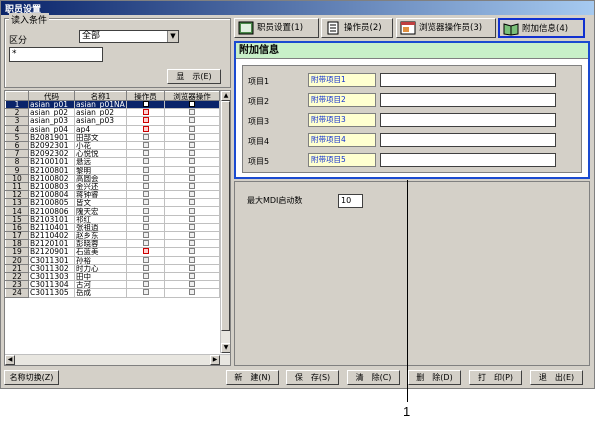 Image resolution: width=595 pixels, height=431 pixels. Describe the element at coordinates (112, 293) in the screenshot. I see `table-row: 24 C3011305 岳成` at that location.